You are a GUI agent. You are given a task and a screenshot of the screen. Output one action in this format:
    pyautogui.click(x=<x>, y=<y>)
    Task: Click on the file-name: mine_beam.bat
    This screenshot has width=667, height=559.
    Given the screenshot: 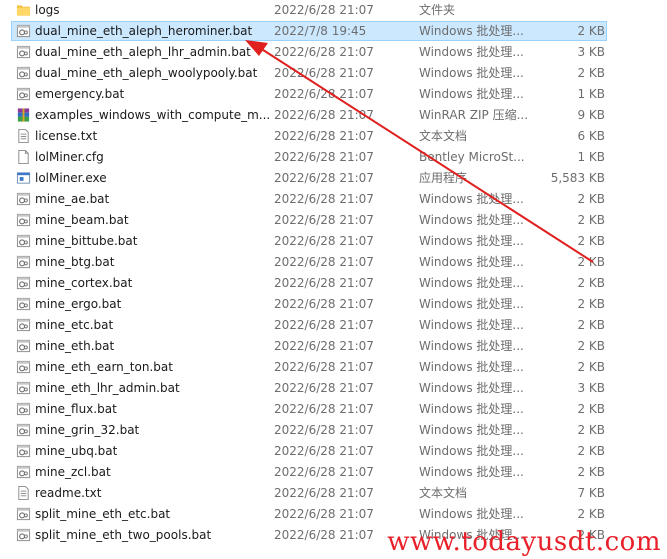 What is the action you would take?
    pyautogui.click(x=82, y=220)
    